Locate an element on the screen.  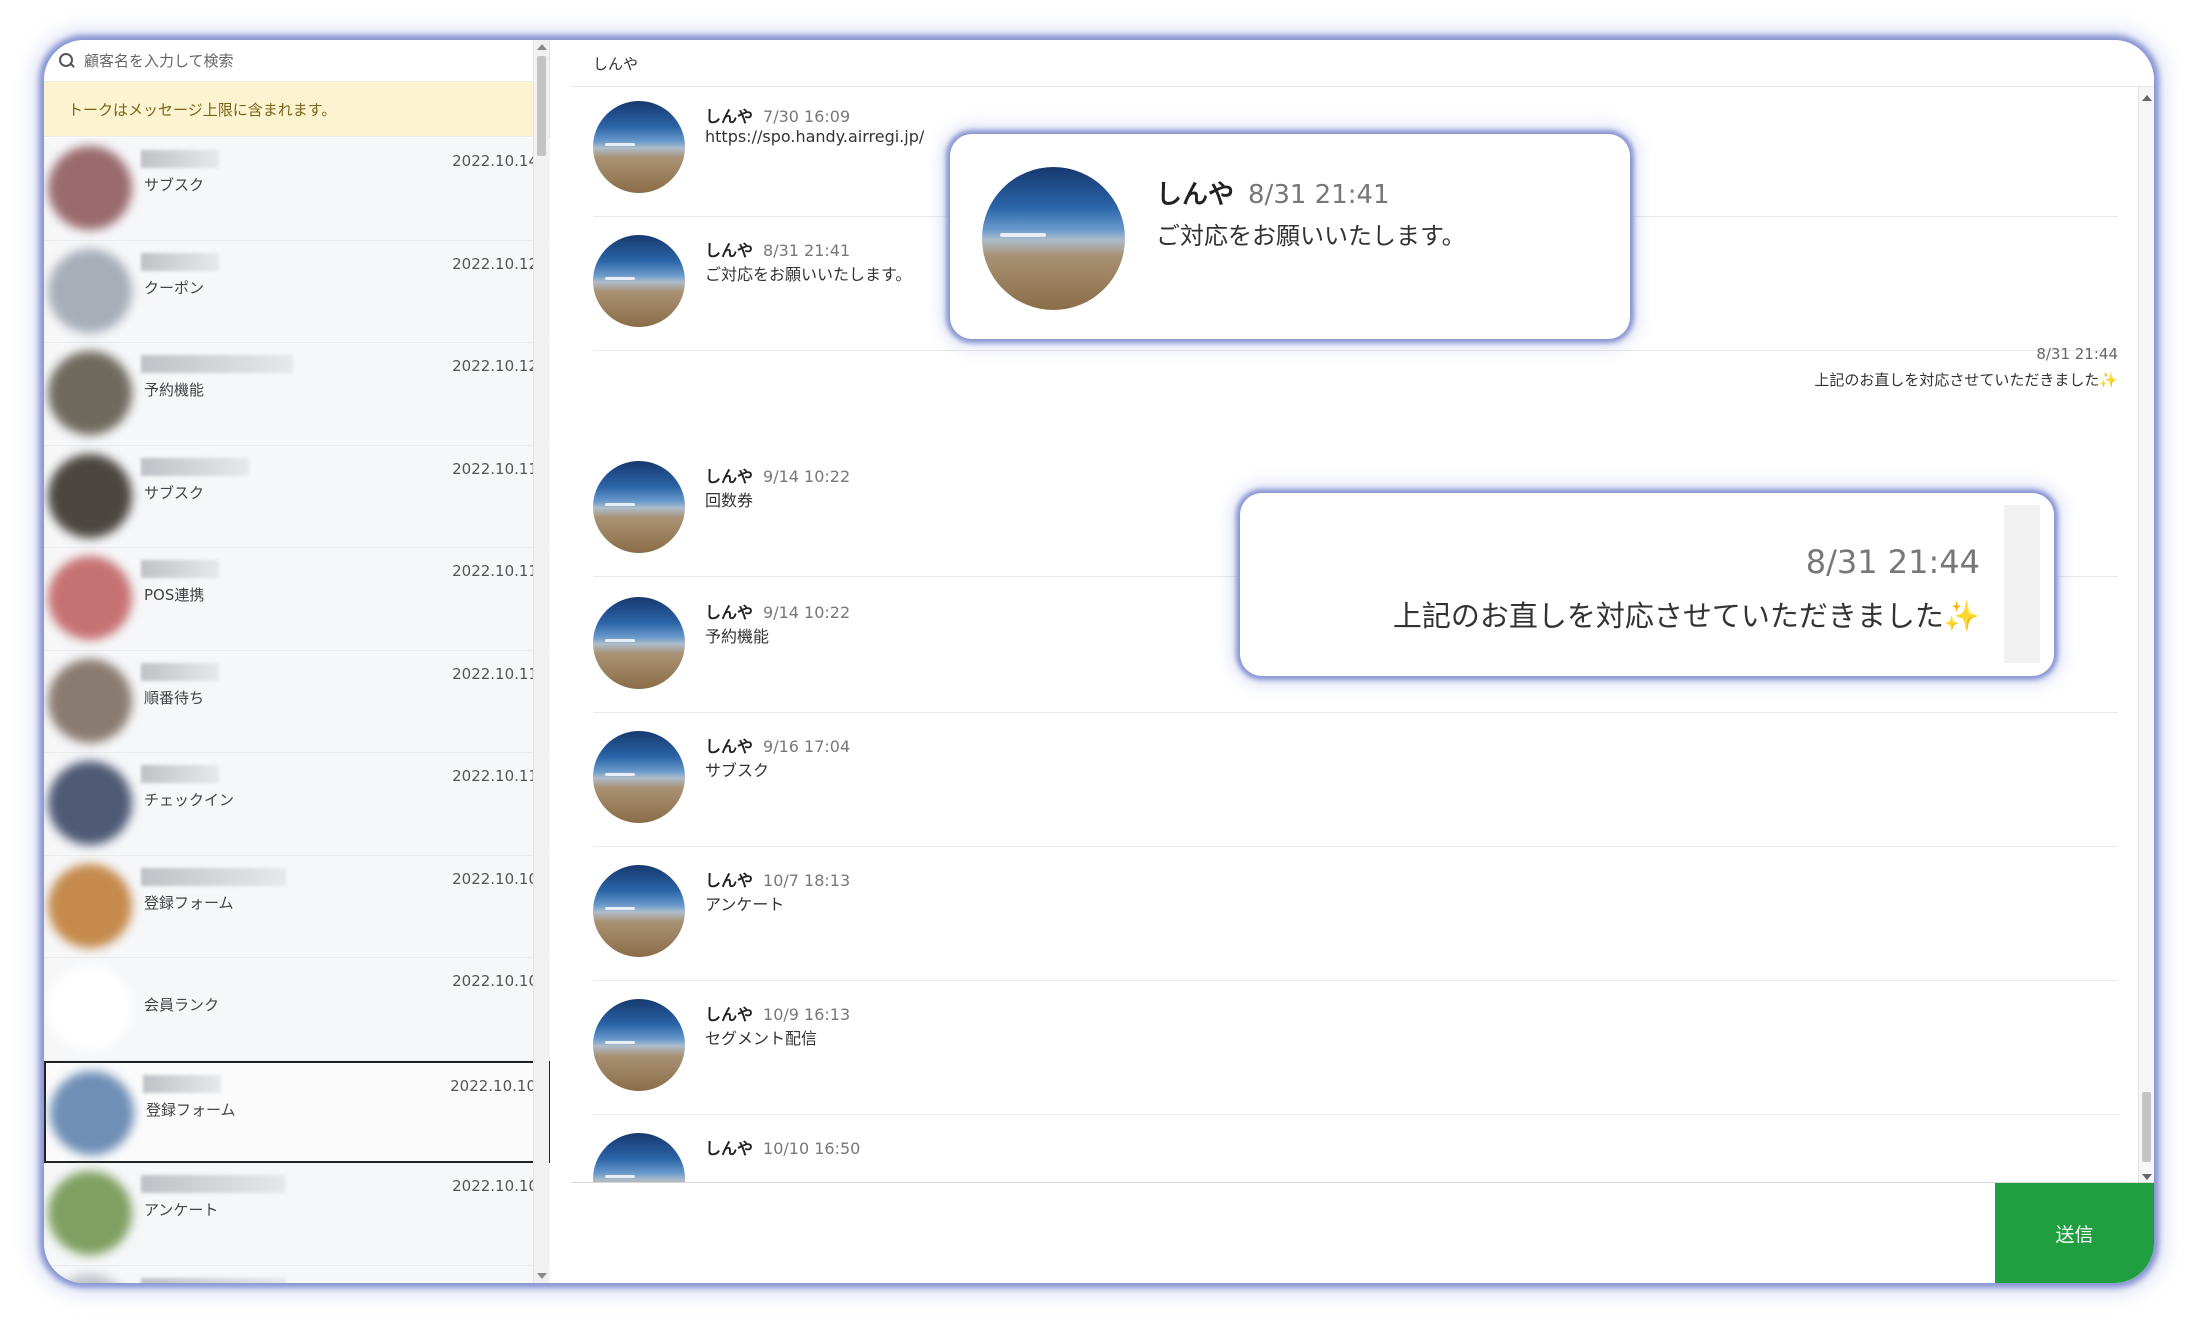
conversation-preview: 順番待ち is located at coordinates (174, 697).